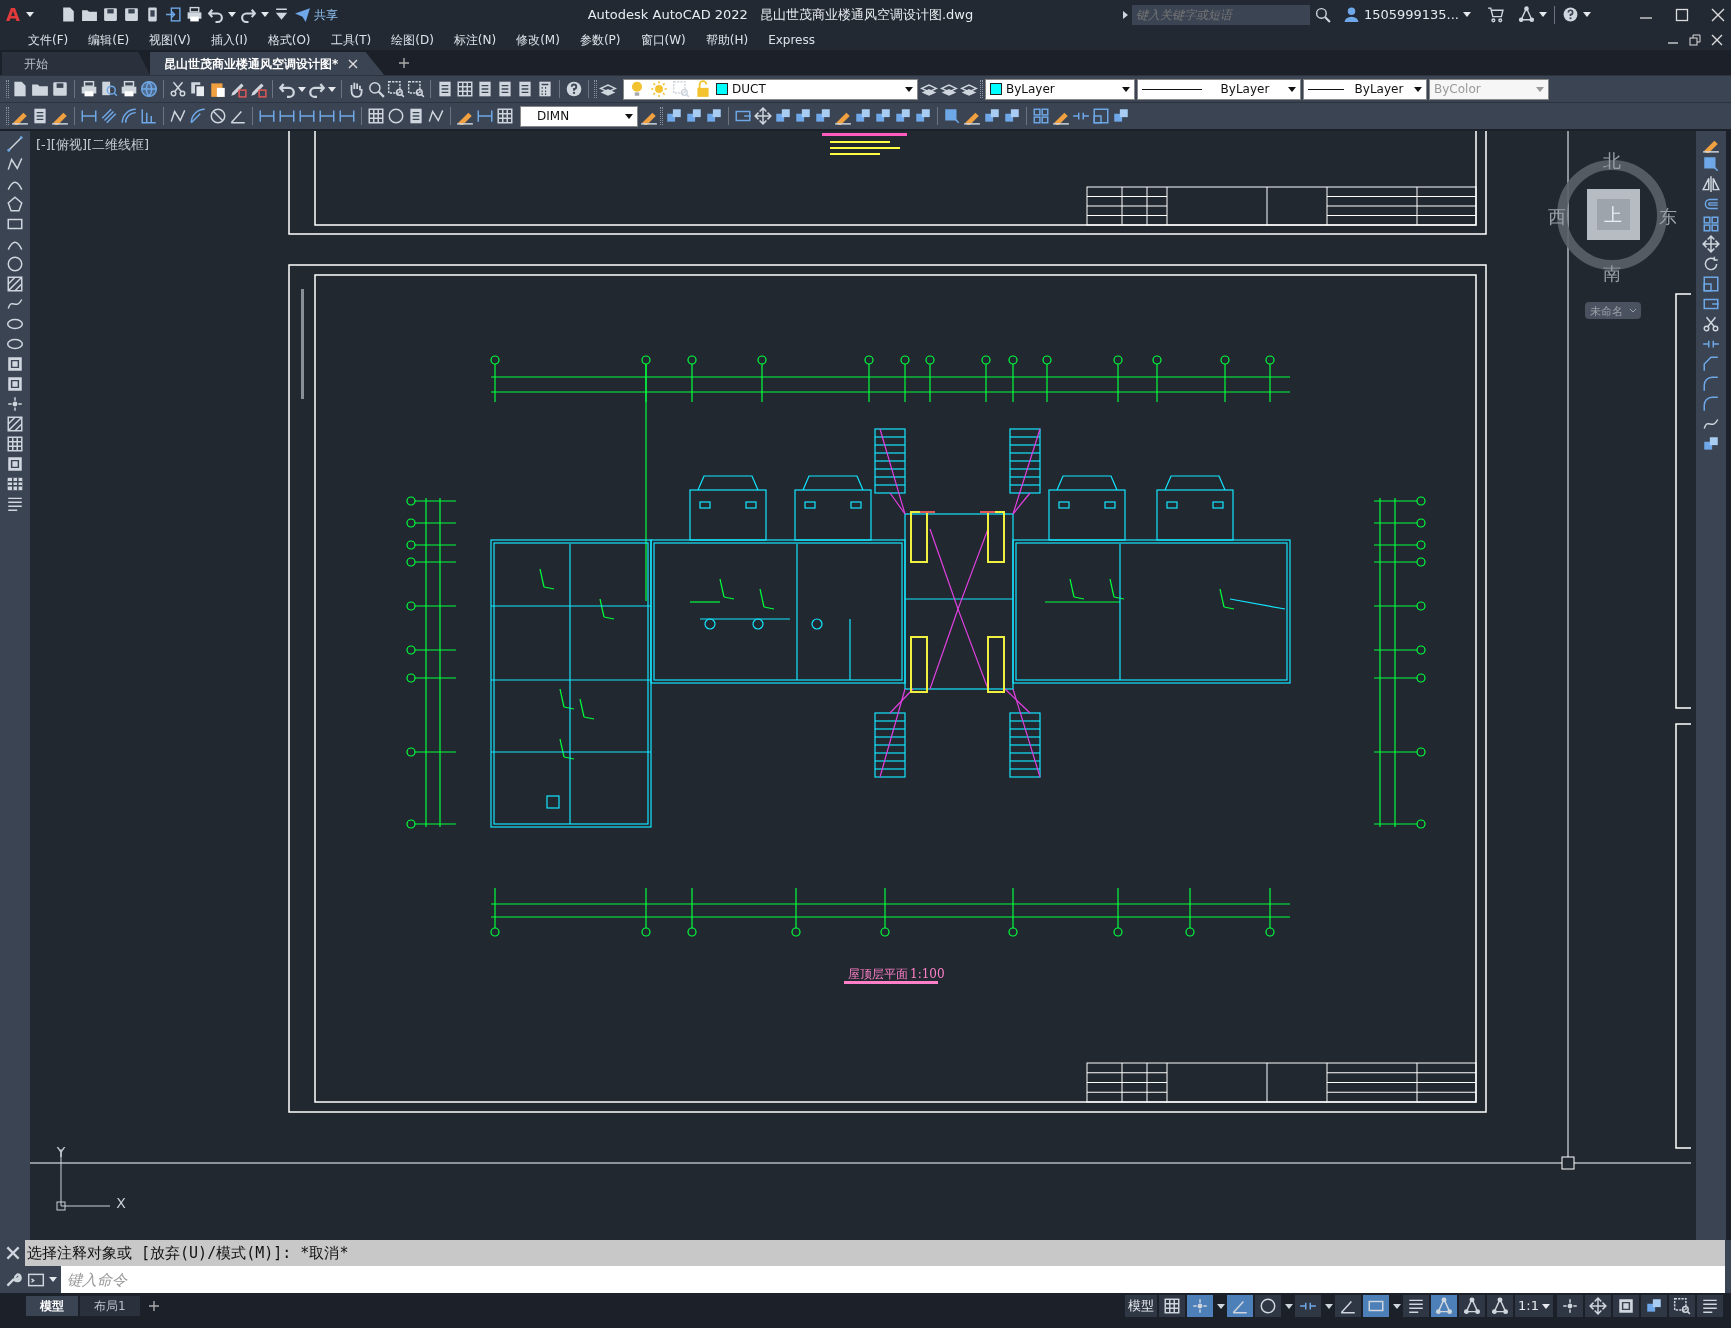 This screenshot has width=1731, height=1328. What do you see at coordinates (412, 39) in the screenshot?
I see `menu-item: 绘图(D)` at bounding box center [412, 39].